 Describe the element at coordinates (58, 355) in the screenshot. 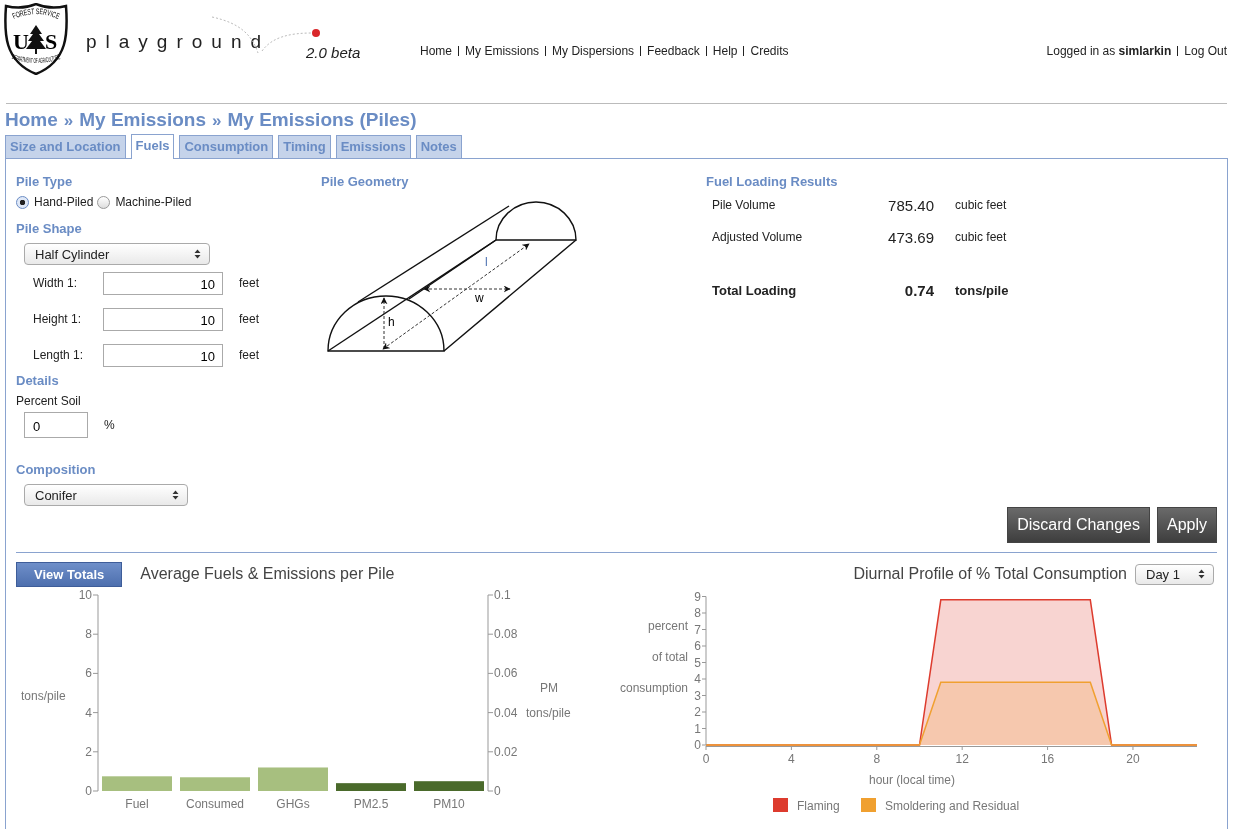

I see `field-label: Length 1:` at that location.